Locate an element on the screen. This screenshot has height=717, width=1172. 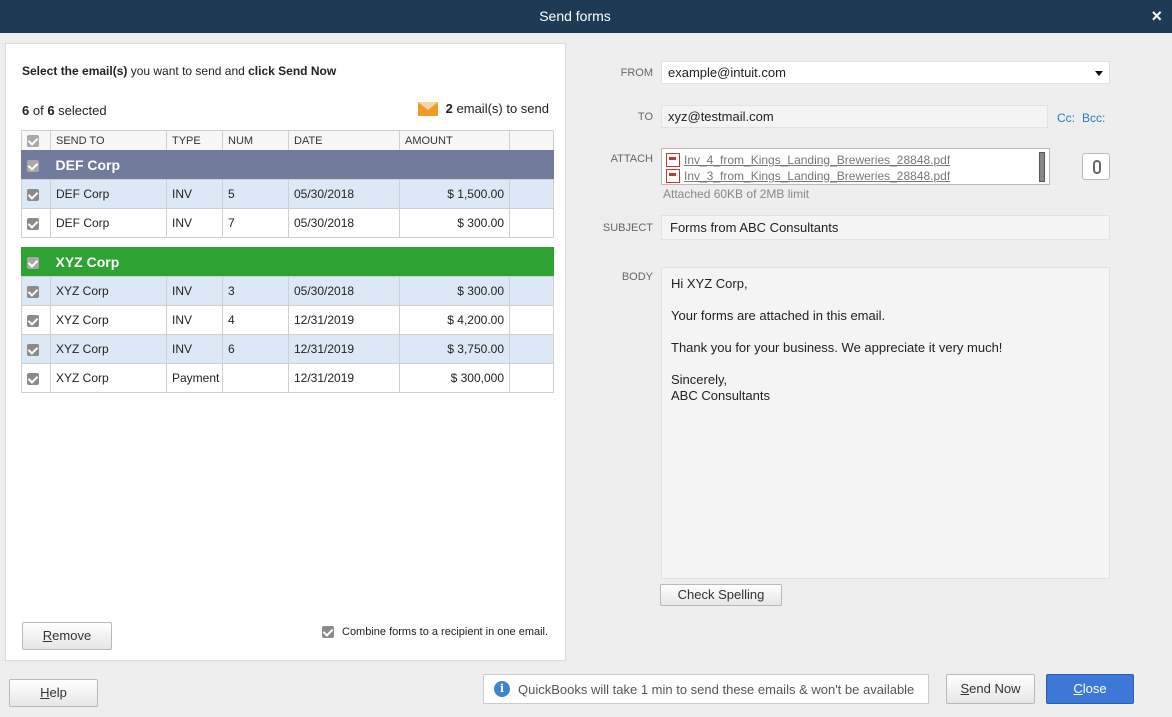
help-button: Help is located at coordinates (53, 693).